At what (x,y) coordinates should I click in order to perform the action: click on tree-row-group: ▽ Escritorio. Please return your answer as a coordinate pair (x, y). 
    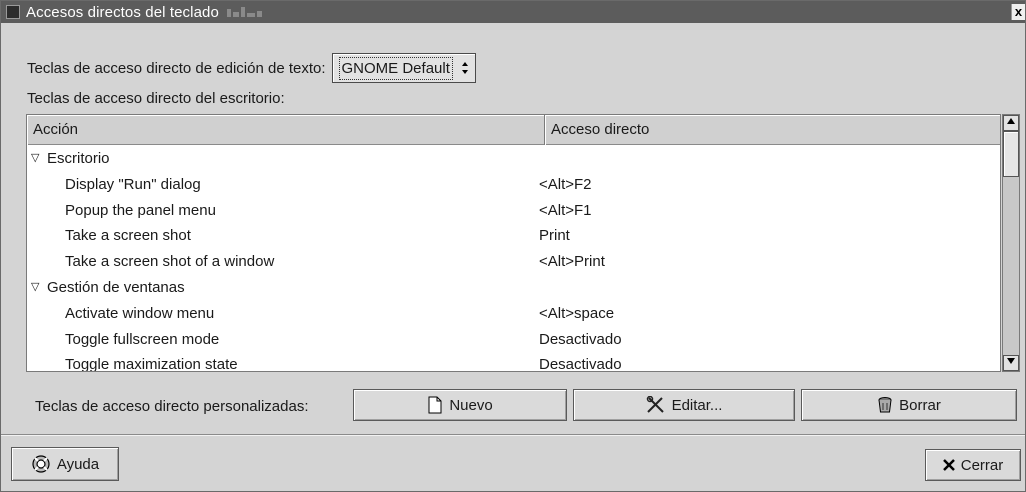
    Looking at the image, I should click on (513, 159).